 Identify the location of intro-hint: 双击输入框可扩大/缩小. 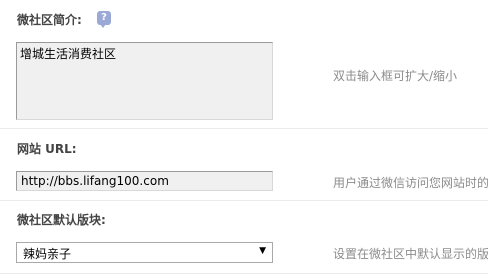
(395, 76).